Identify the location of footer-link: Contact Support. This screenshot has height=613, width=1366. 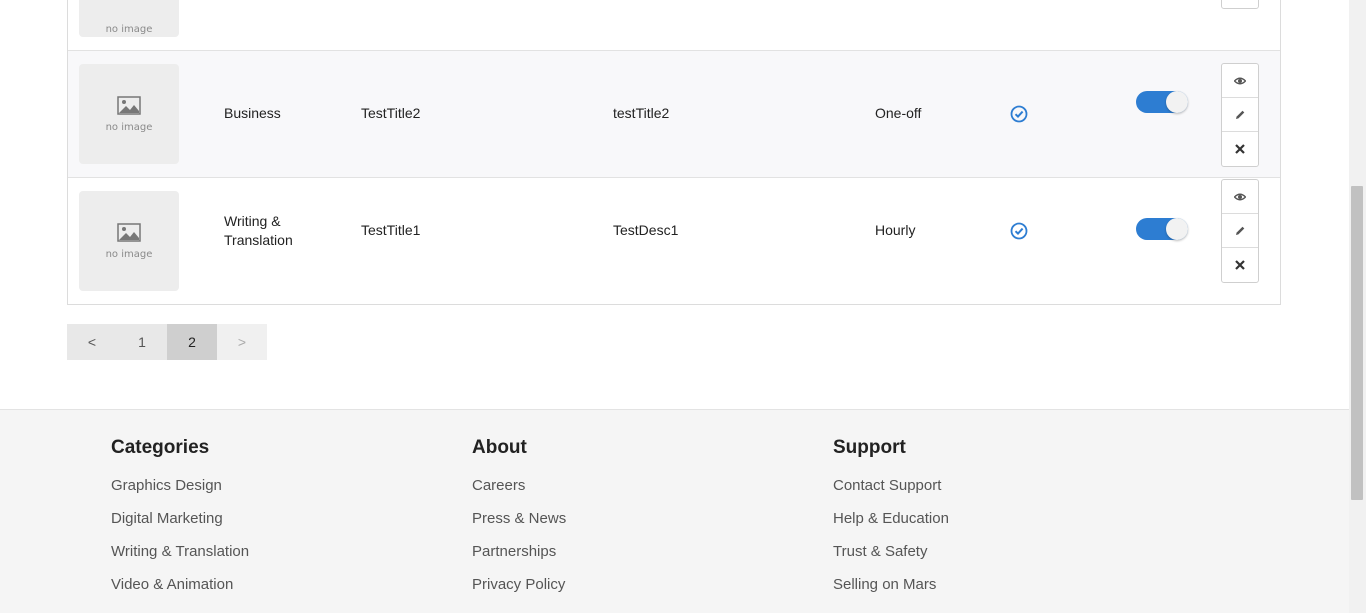
(891, 493).